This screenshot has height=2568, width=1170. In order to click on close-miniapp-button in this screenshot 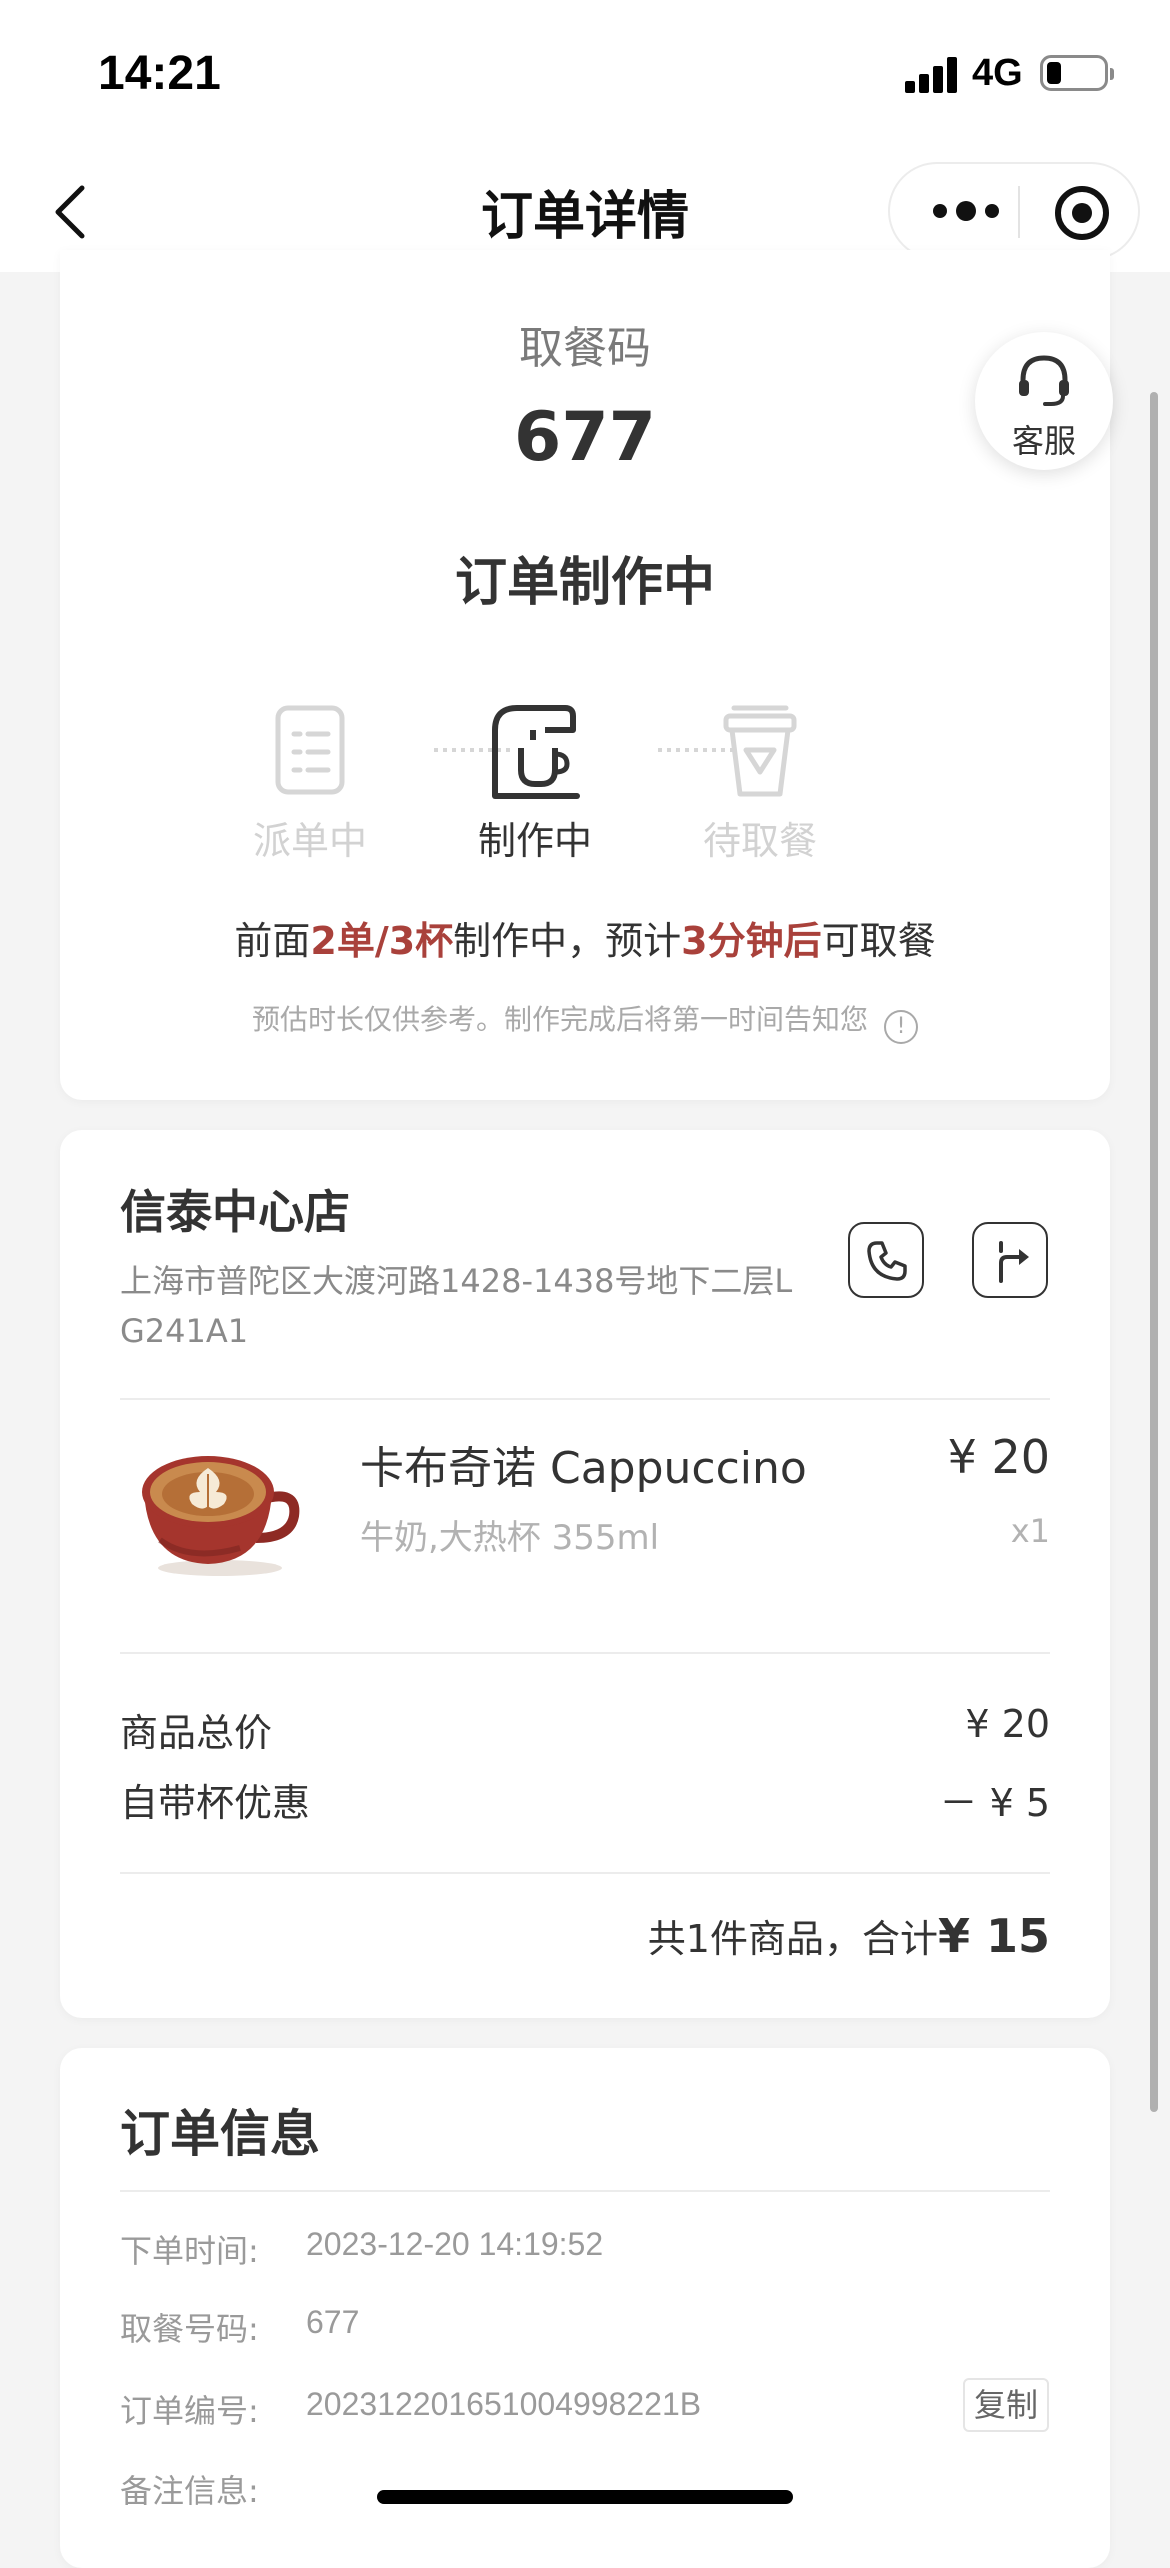, I will do `click(1082, 213)`.